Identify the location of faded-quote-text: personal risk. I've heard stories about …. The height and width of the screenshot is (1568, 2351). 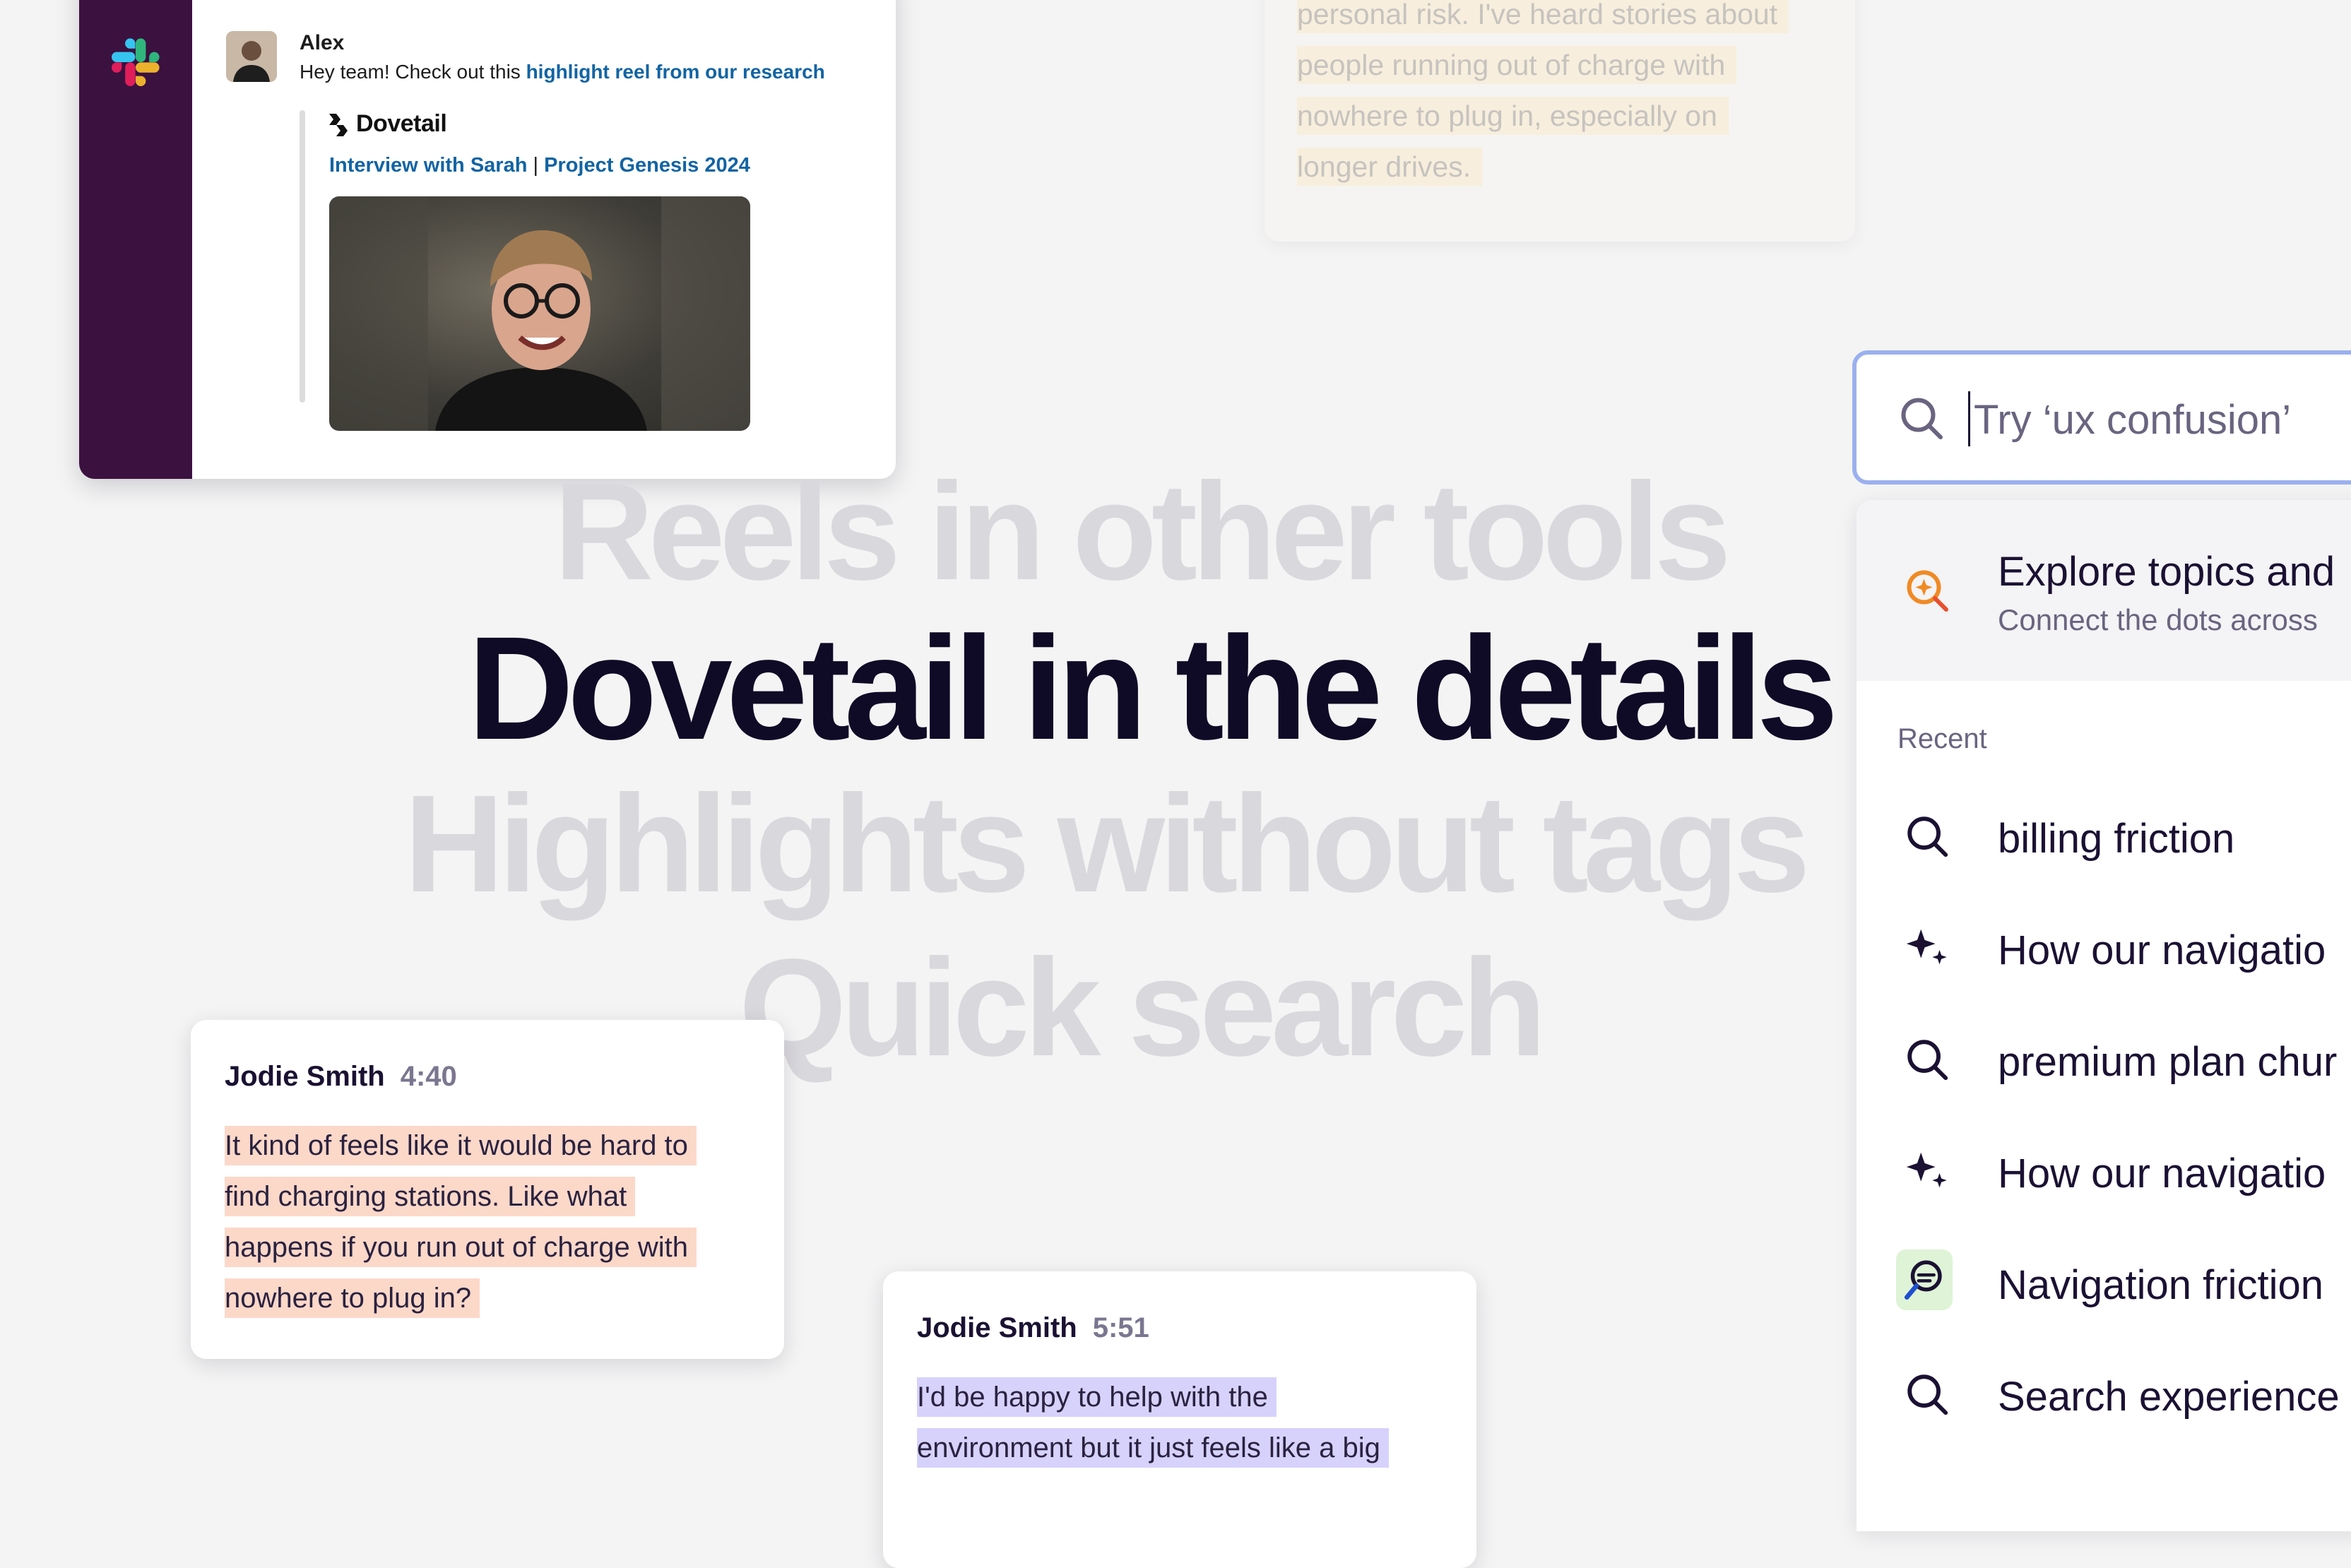
(1565, 96).